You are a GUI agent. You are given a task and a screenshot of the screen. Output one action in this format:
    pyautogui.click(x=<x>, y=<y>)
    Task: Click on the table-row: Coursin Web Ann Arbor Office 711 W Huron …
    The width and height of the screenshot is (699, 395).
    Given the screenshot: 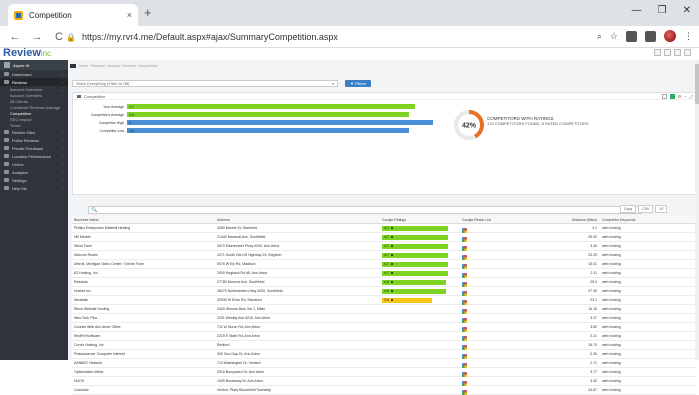 What is the action you would take?
    pyautogui.click(x=384, y=327)
    